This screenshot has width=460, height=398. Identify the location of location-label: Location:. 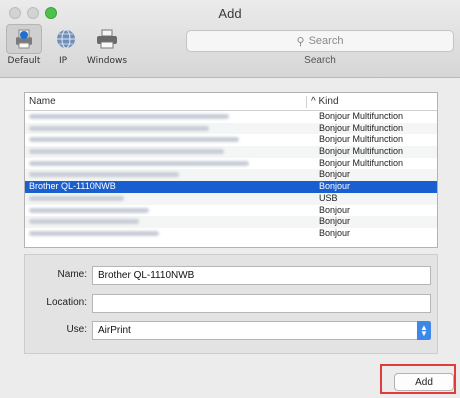
(66, 302).